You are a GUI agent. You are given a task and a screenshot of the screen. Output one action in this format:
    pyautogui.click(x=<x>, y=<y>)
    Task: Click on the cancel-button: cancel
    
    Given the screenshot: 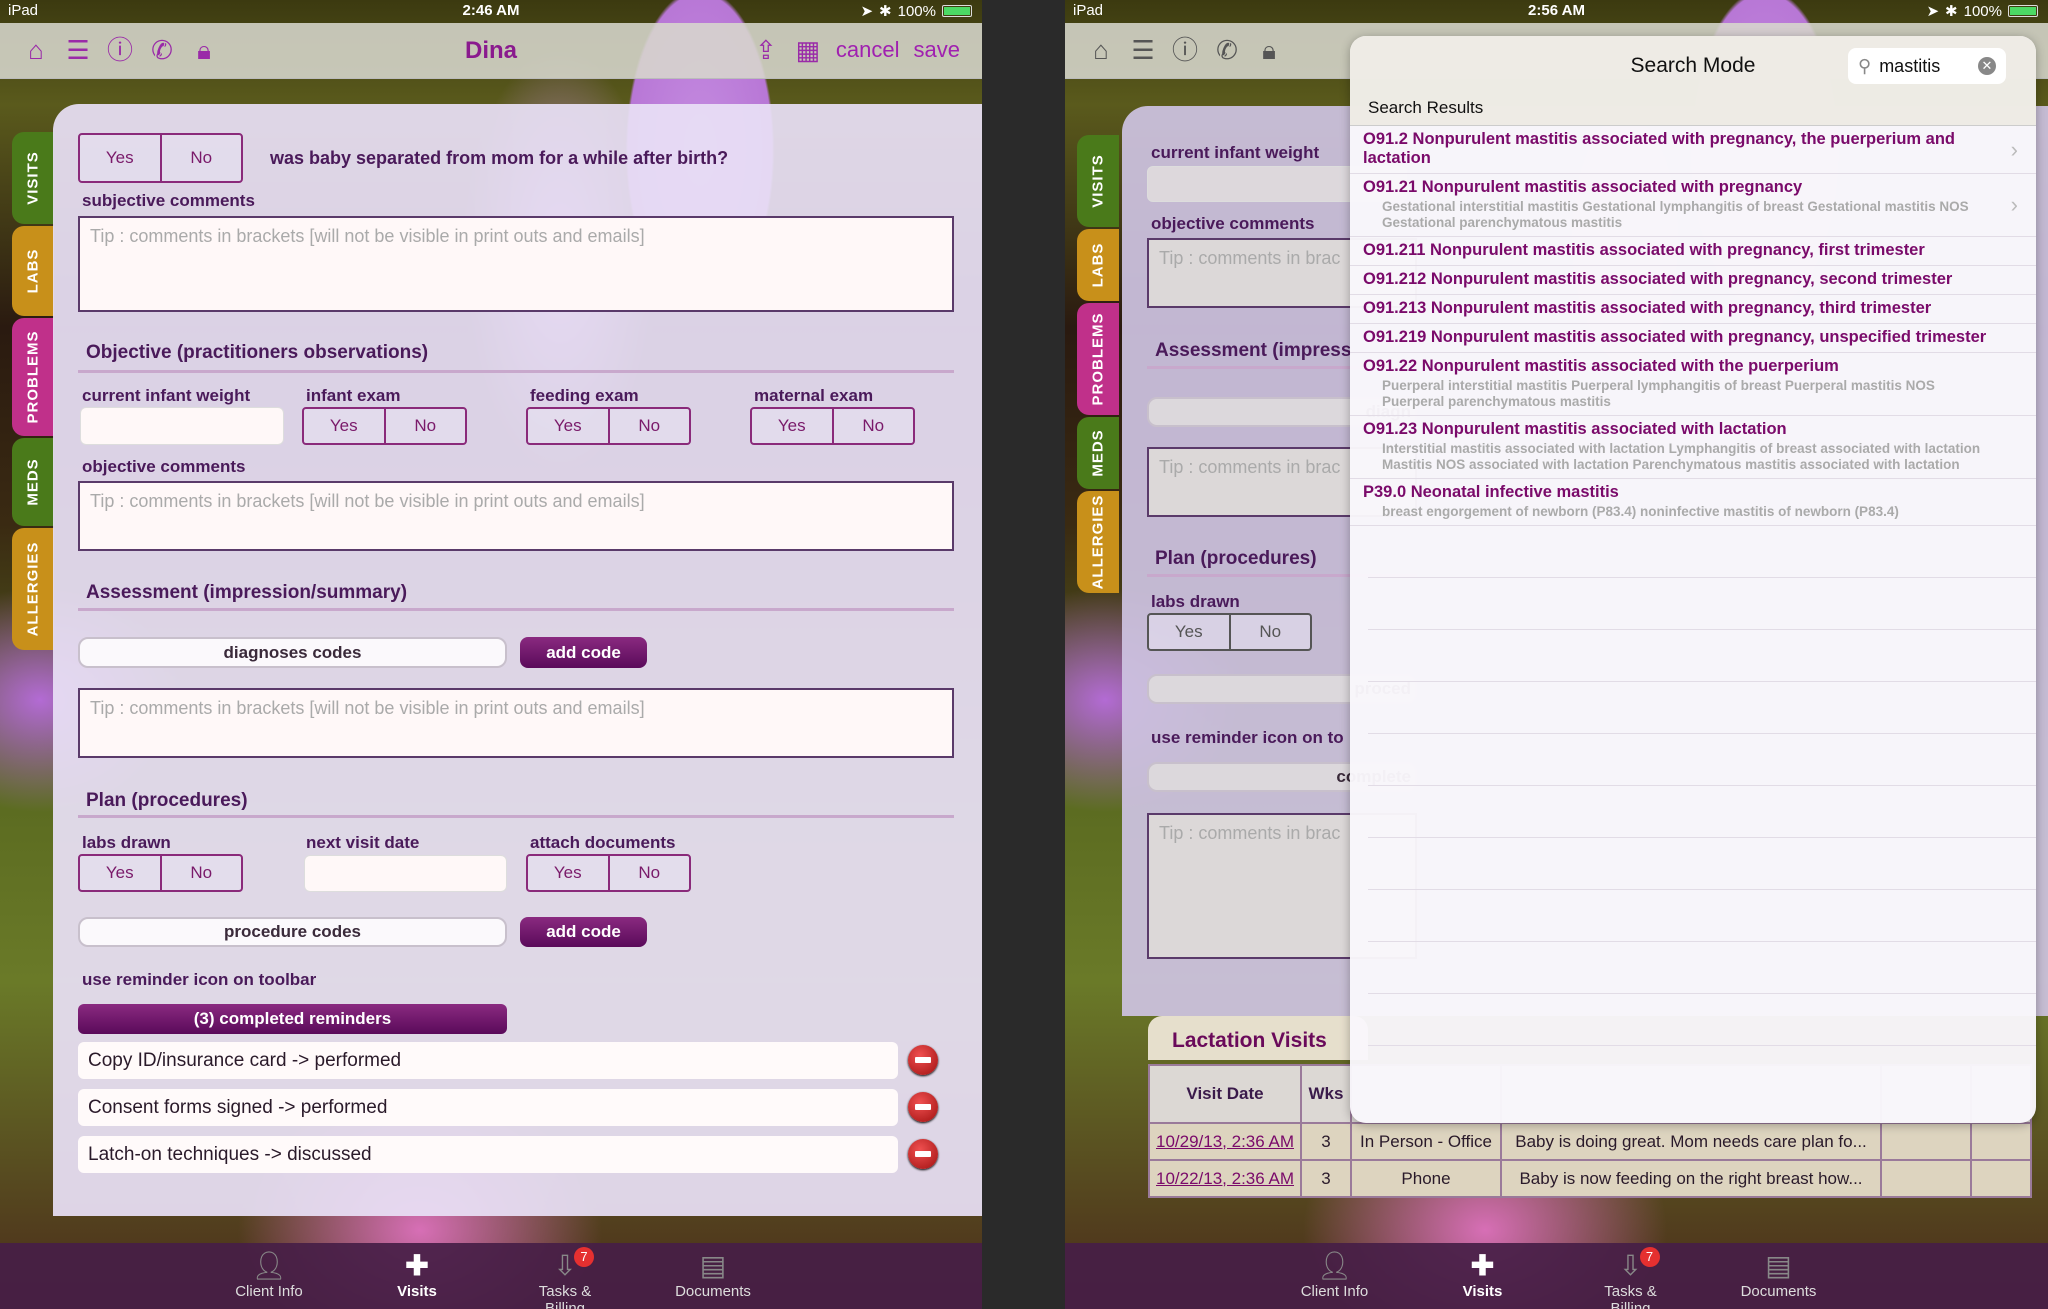 What is the action you would take?
    pyautogui.click(x=868, y=50)
    